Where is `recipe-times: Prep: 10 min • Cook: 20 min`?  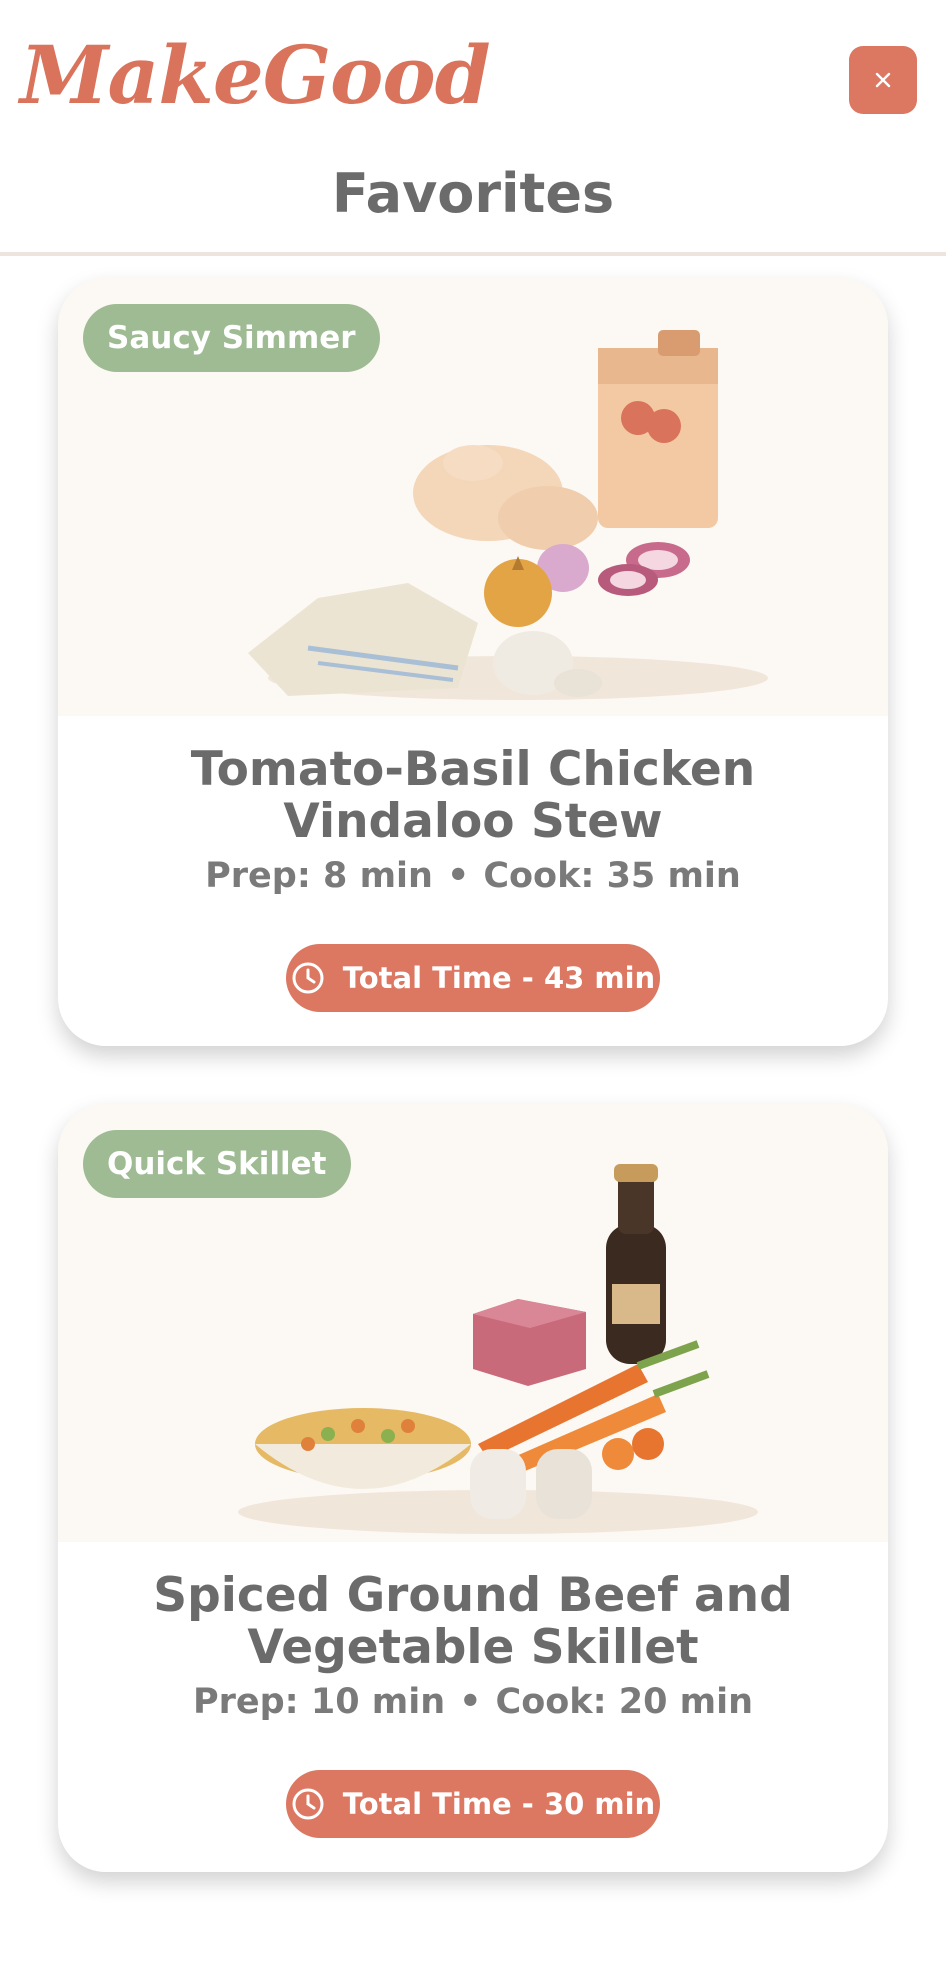 recipe-times: Prep: 10 min • Cook: 20 min is located at coordinates (473, 1702).